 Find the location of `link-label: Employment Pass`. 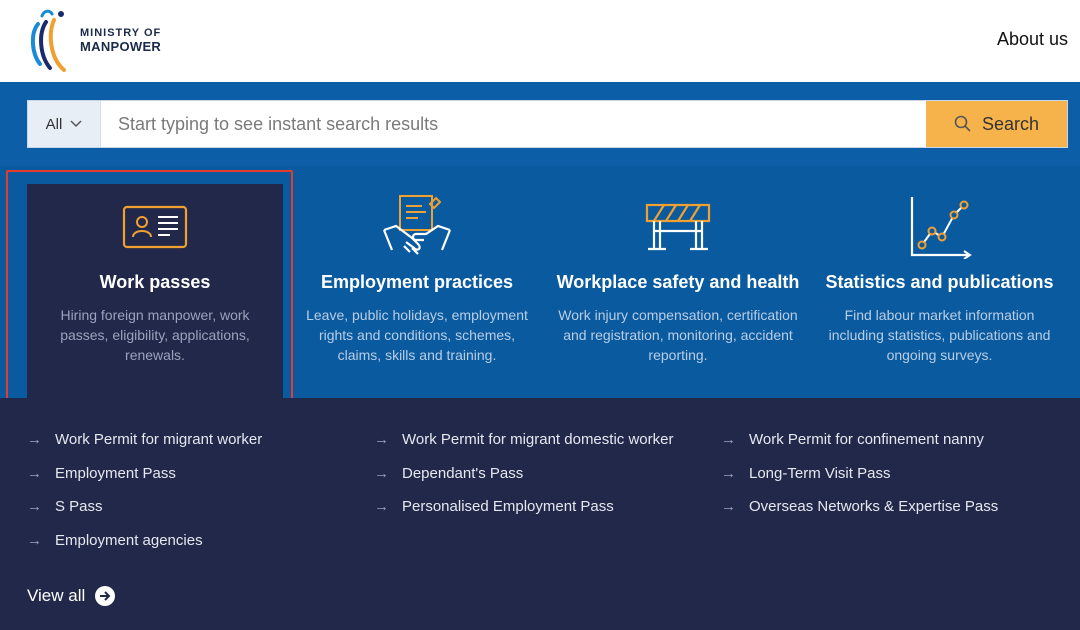

link-label: Employment Pass is located at coordinates (115, 473).